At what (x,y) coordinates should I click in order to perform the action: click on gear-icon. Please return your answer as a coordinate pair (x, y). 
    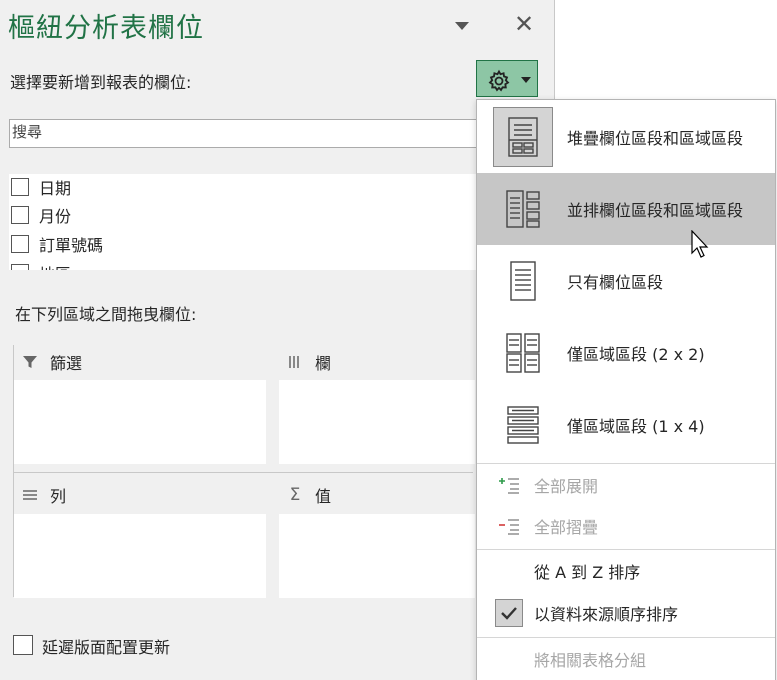
    Looking at the image, I should click on (499, 80).